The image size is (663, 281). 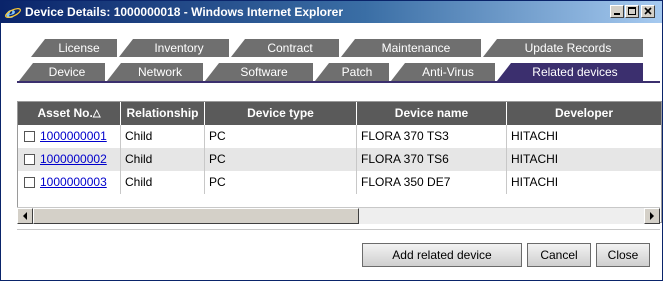 I want to click on tab-underline, so click(x=338, y=82).